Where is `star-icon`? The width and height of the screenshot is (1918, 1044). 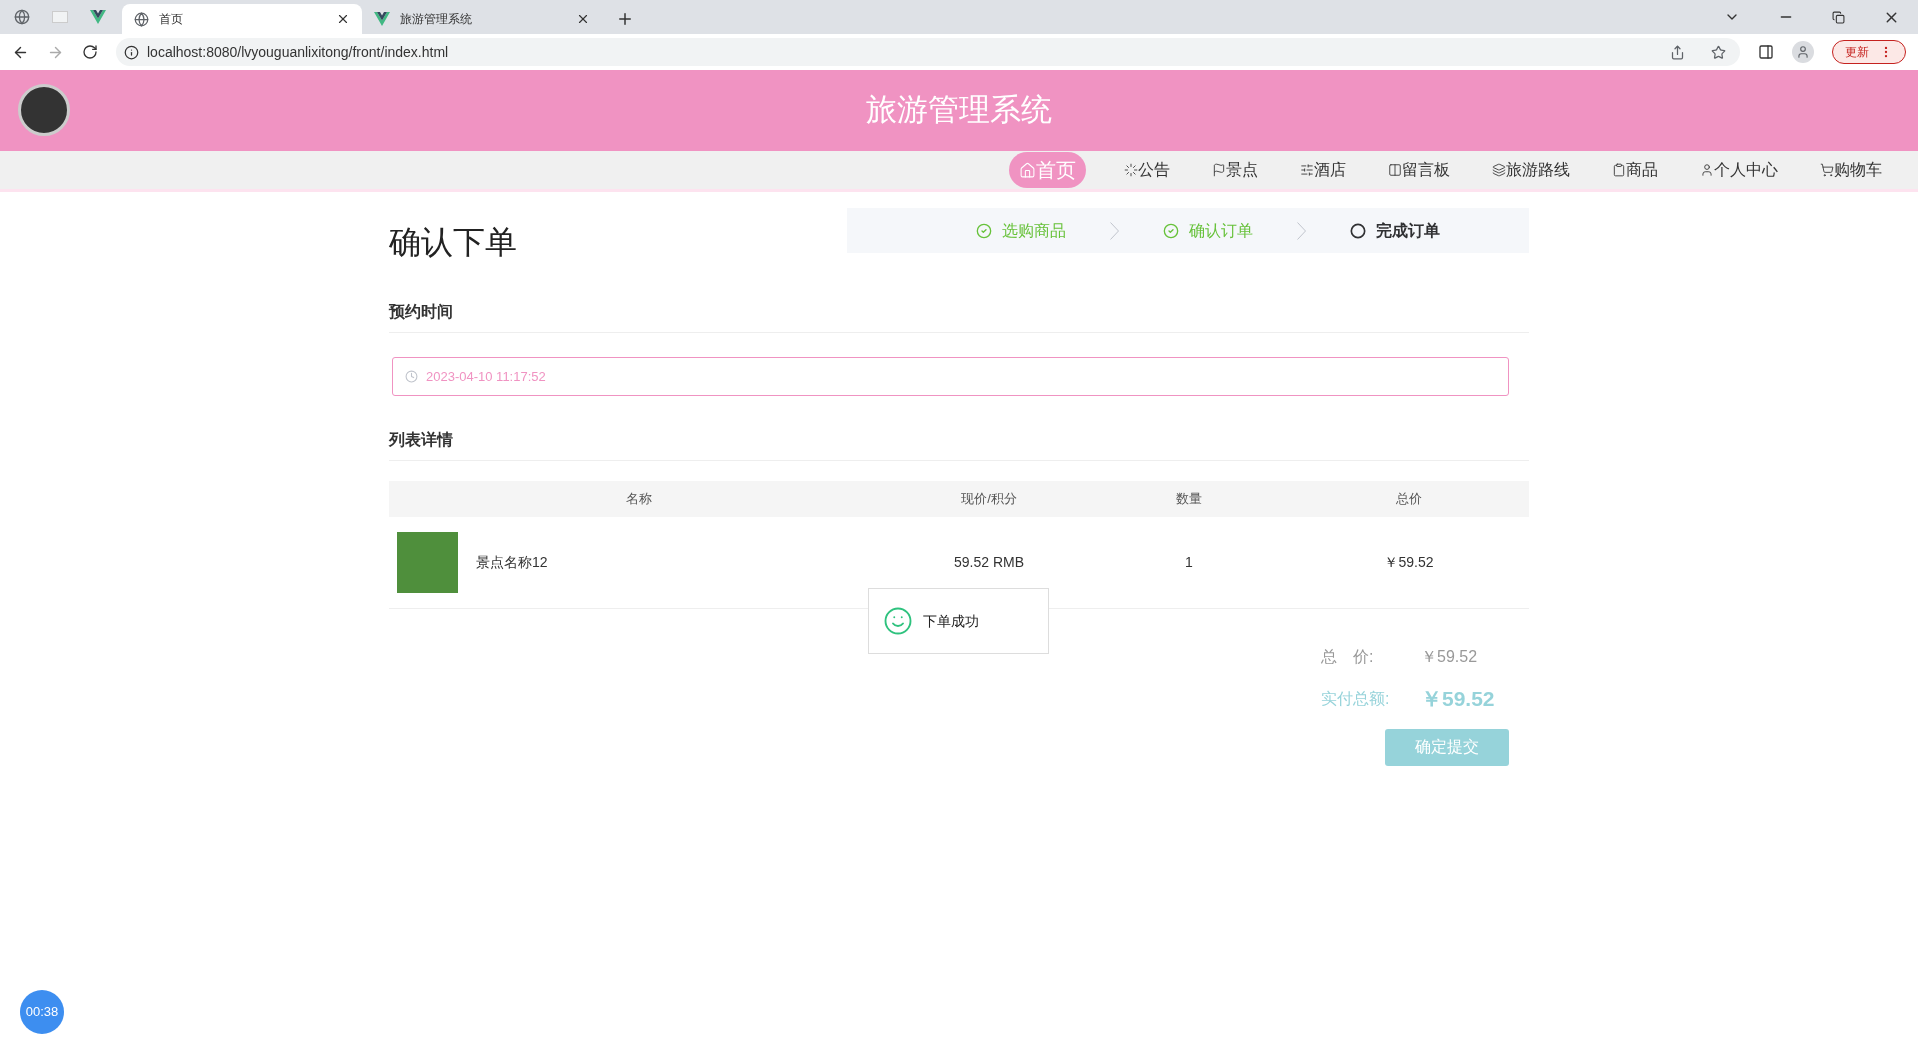
star-icon is located at coordinates (1718, 52).